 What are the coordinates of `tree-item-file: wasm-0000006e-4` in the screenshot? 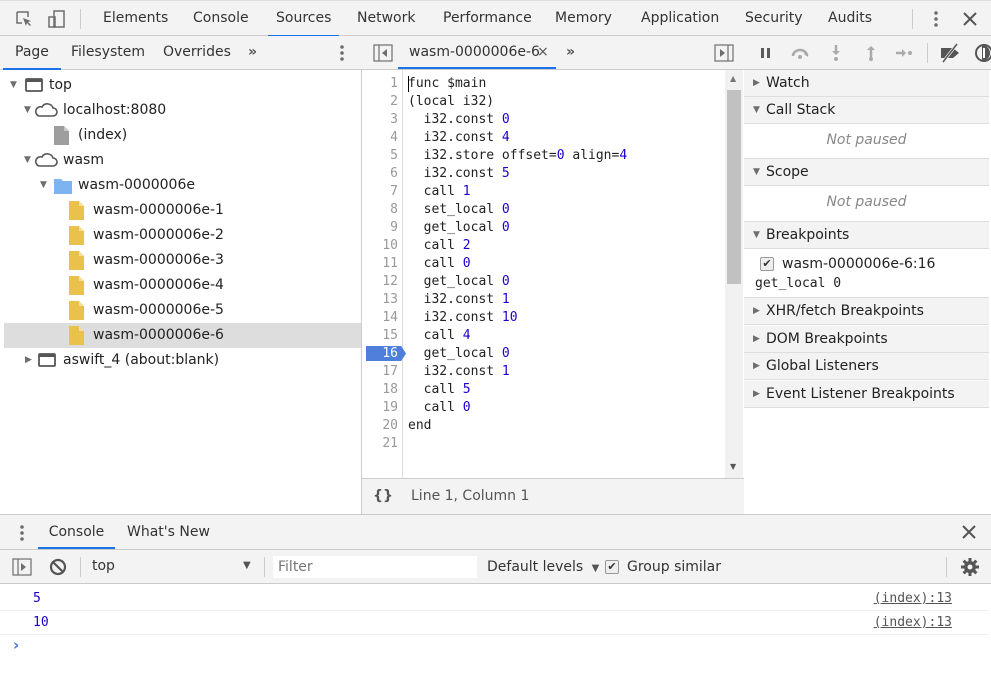 It's located at (182, 285).